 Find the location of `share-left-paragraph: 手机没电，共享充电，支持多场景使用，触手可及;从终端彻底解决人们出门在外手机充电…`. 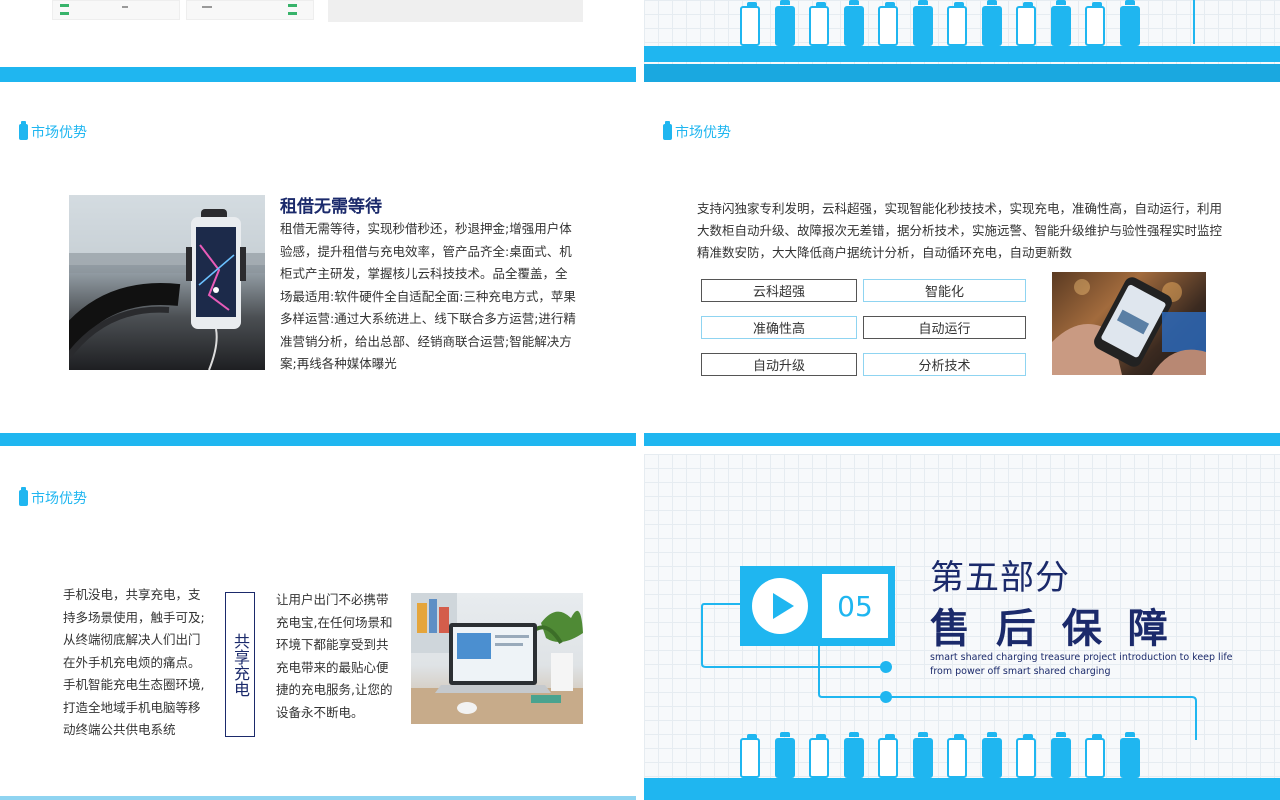

share-left-paragraph: 手机没电，共享充电，支持多场景使用，触手可及;从终端彻底解决人们出门在外手机充电… is located at coordinates (134, 662).